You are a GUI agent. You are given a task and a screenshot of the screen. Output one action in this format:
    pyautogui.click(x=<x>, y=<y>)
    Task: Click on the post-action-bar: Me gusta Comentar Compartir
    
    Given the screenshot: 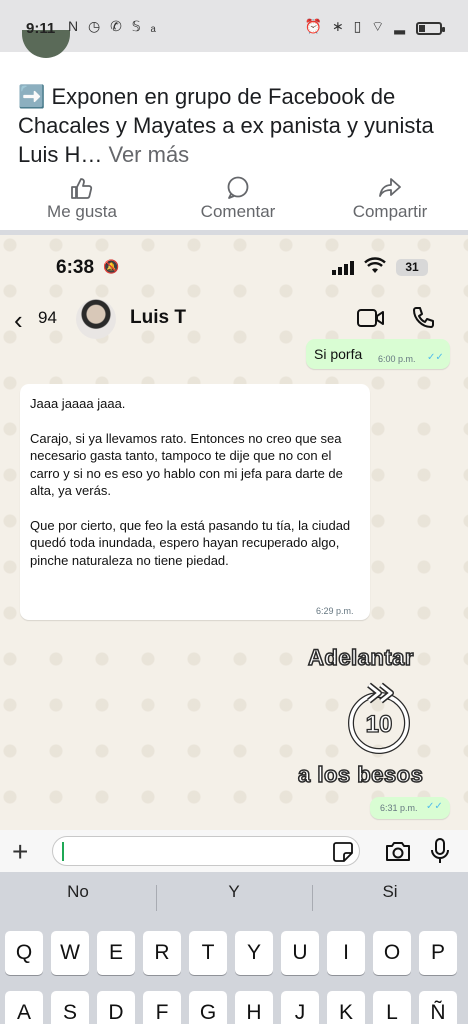 What is the action you would take?
    pyautogui.click(x=234, y=201)
    